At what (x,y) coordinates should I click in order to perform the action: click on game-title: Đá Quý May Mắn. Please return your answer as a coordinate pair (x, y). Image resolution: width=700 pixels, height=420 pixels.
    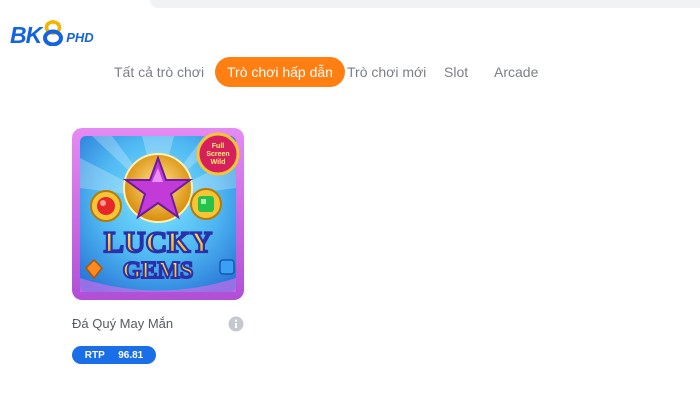
    Looking at the image, I should click on (122, 323).